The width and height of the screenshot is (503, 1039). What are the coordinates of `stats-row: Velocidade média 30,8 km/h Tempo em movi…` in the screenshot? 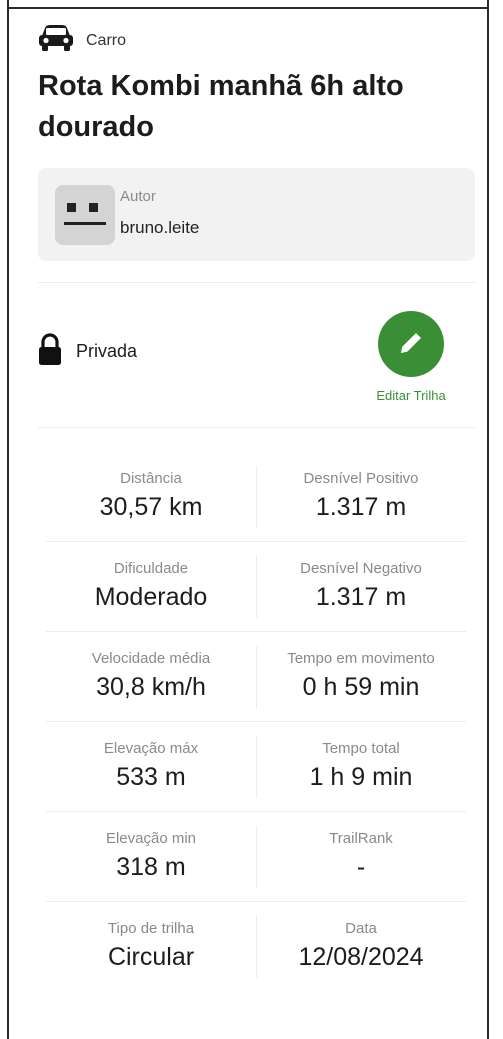 It's located at (256, 677).